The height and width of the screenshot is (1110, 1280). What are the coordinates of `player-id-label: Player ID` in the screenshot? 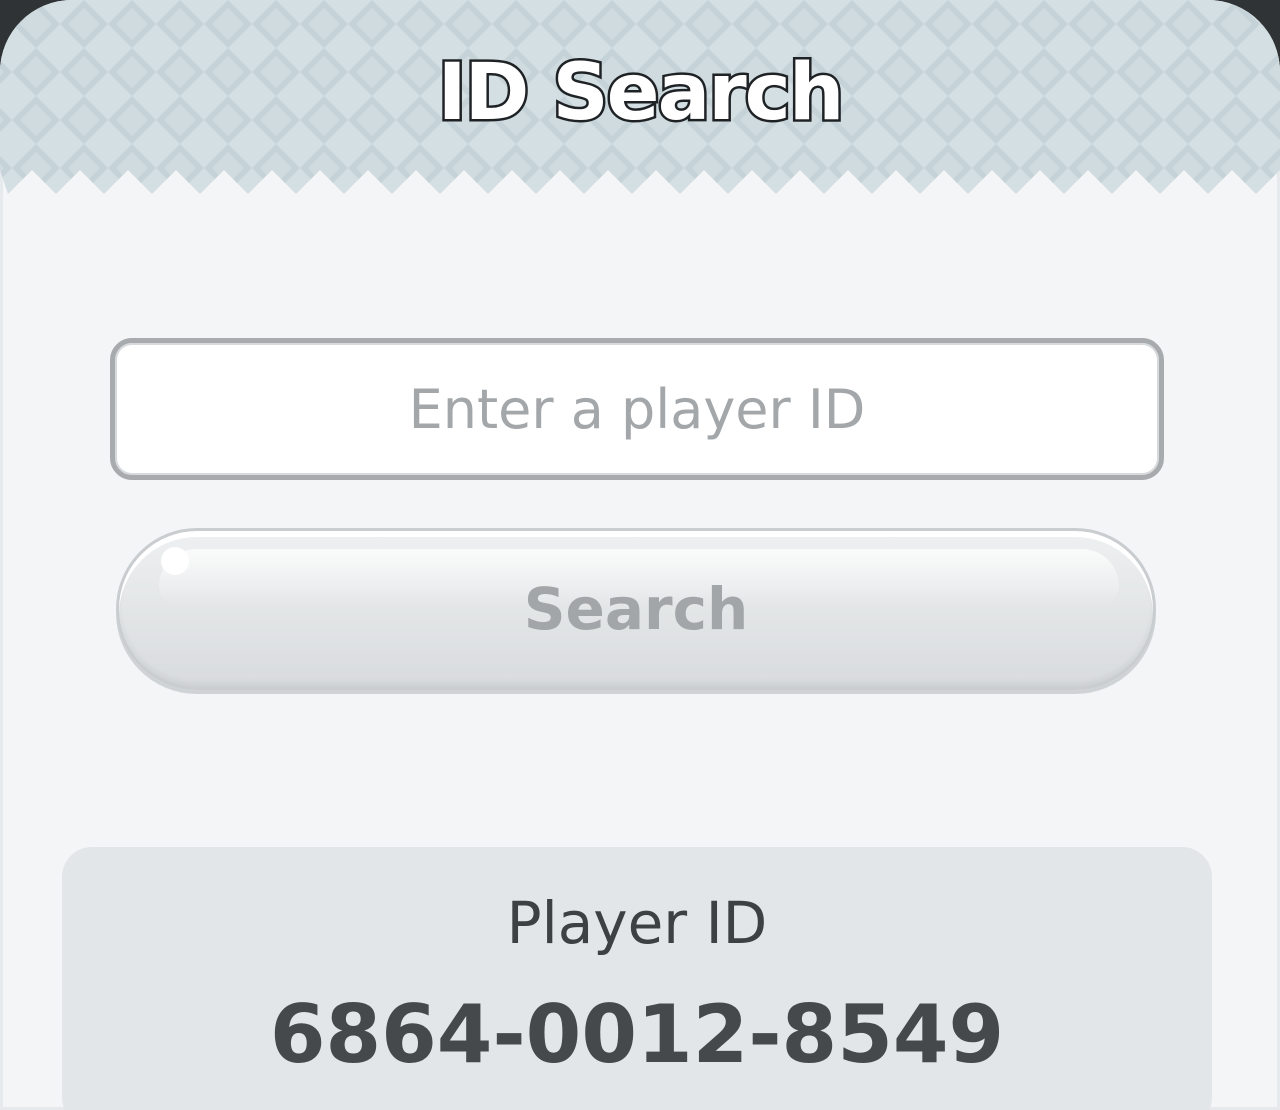 It's located at (637, 923).